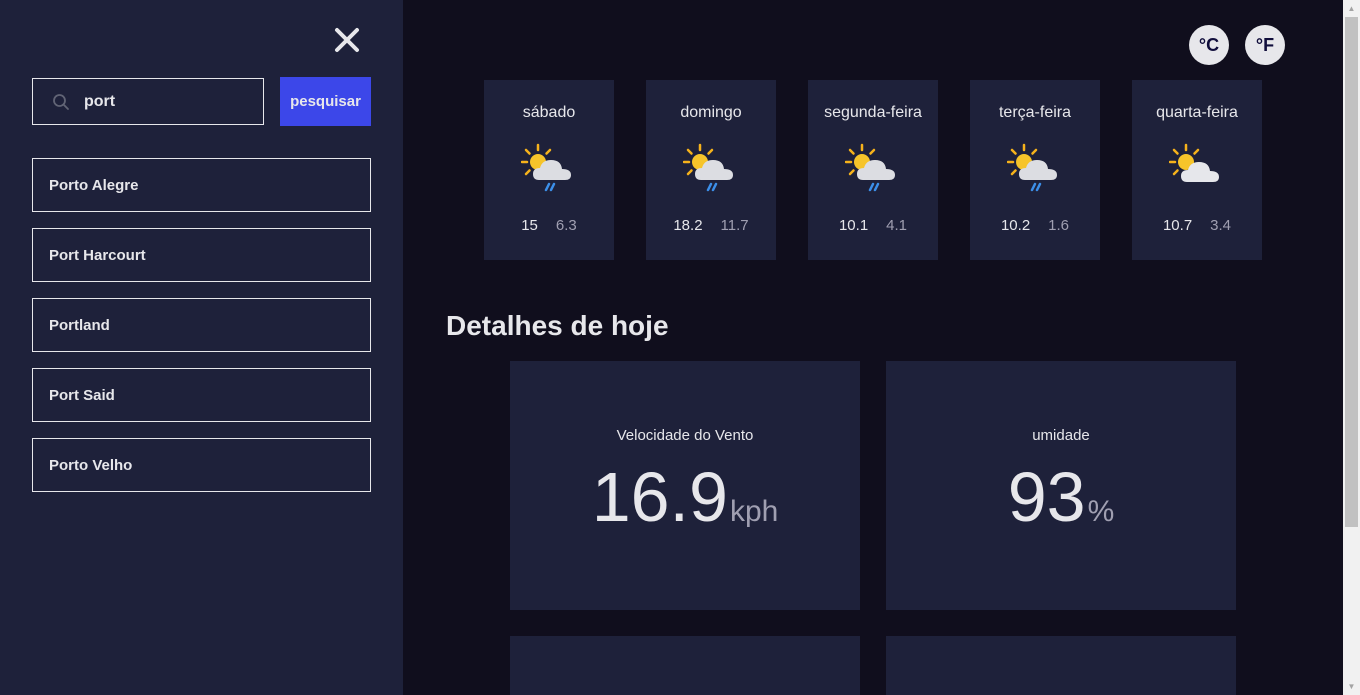  What do you see at coordinates (1209, 45) in the screenshot?
I see `celsius-button: °C` at bounding box center [1209, 45].